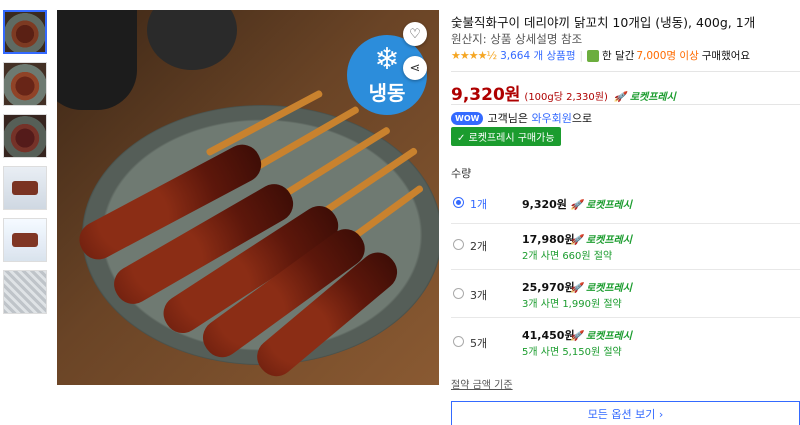 The height and width of the screenshot is (425, 800). Describe the element at coordinates (625, 413) in the screenshot. I see `view-all-options-button: 모든 옵션 보기 ›` at that location.